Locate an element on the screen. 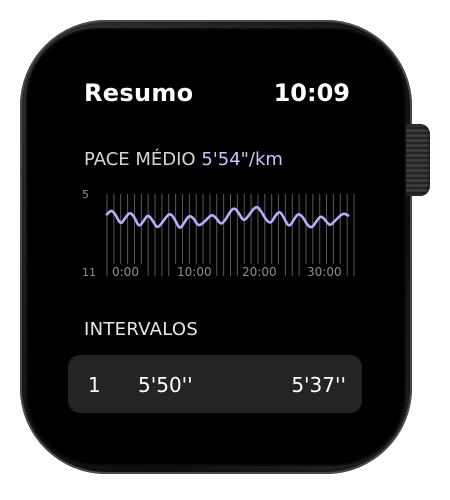 The height and width of the screenshot is (500, 450). average-pace-metric: PACE MÉDIO 5'54"/km is located at coordinates (183, 159).